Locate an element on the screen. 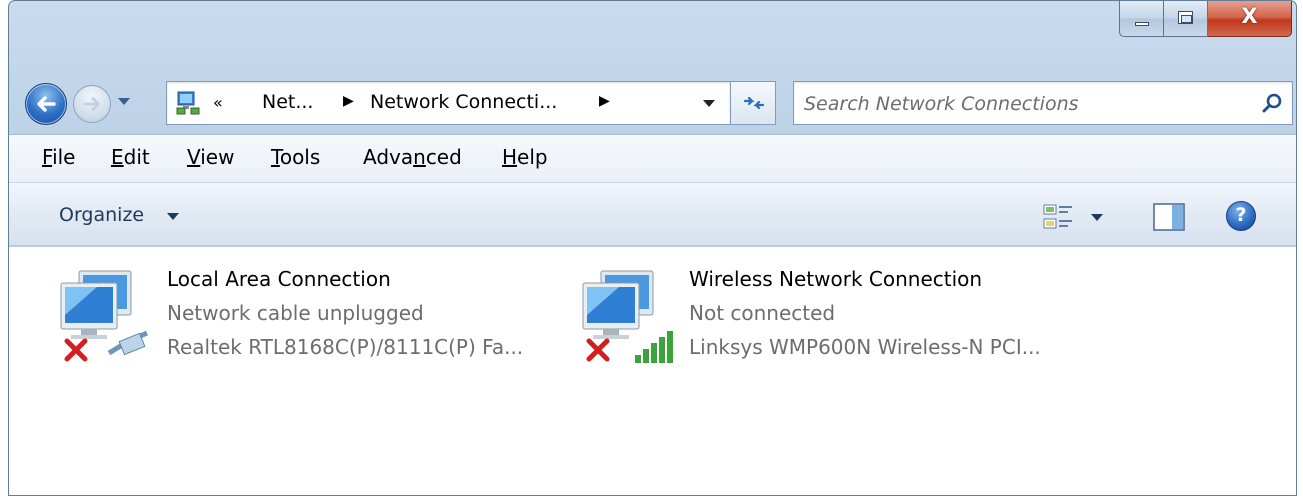 This screenshot has width=1303, height=503. search-box is located at coordinates (1043, 103).